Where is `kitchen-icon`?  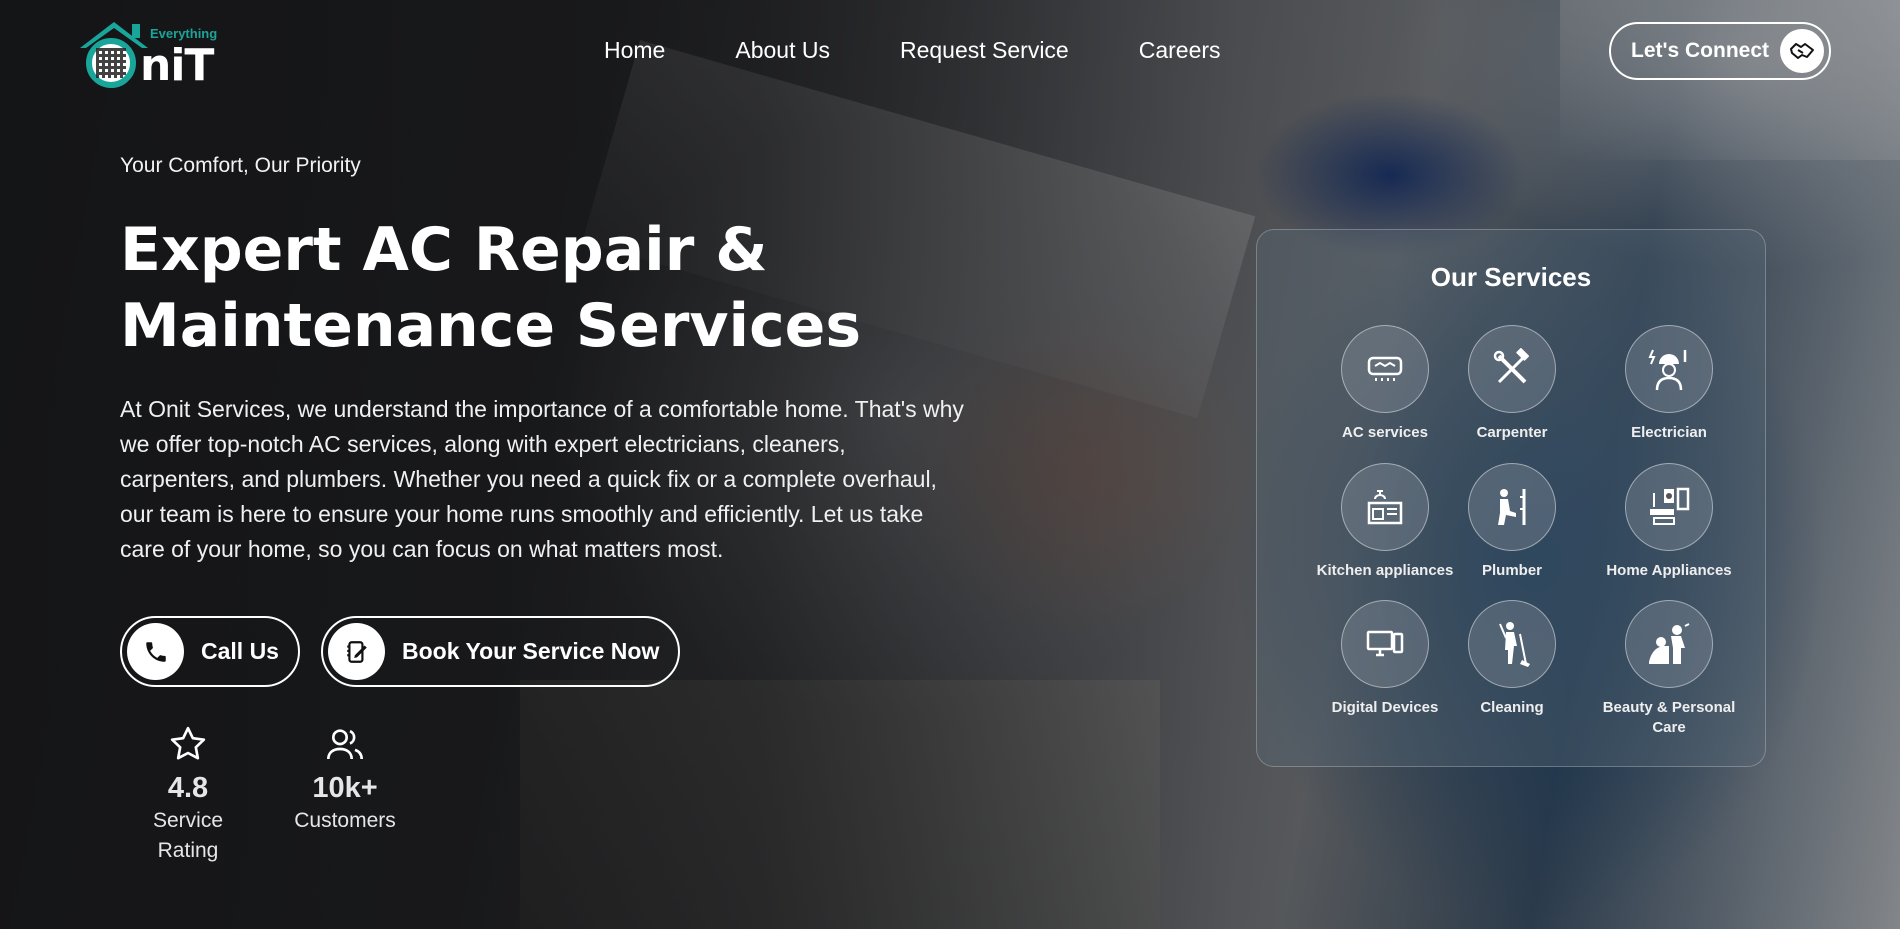
kitchen-icon is located at coordinates (1385, 507).